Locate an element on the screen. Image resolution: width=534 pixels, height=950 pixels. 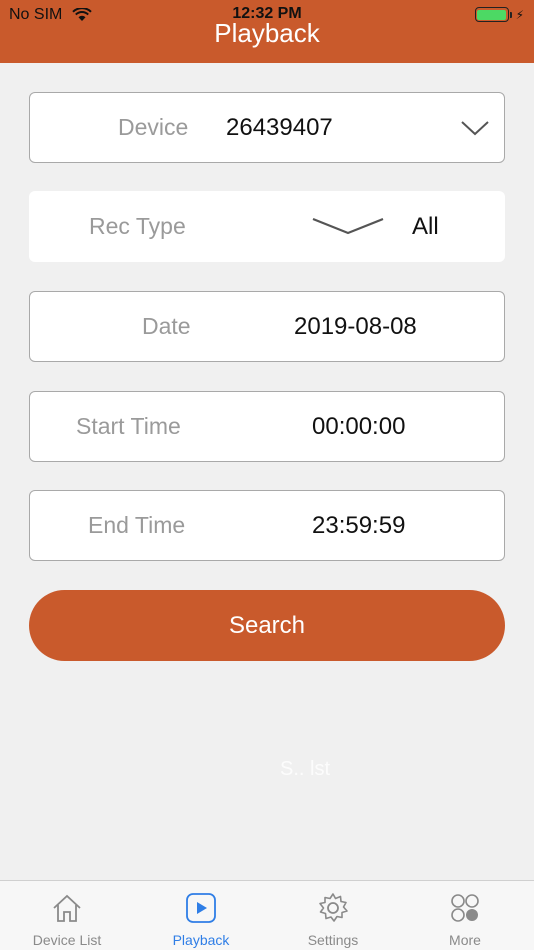
tab-more: More is located at coordinates (465, 915).